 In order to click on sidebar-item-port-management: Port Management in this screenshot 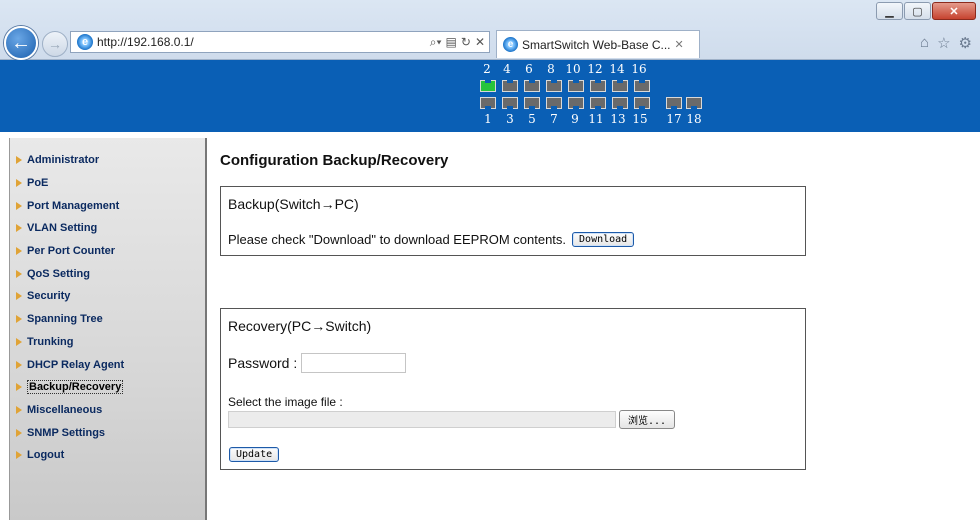, I will do `click(107, 205)`.